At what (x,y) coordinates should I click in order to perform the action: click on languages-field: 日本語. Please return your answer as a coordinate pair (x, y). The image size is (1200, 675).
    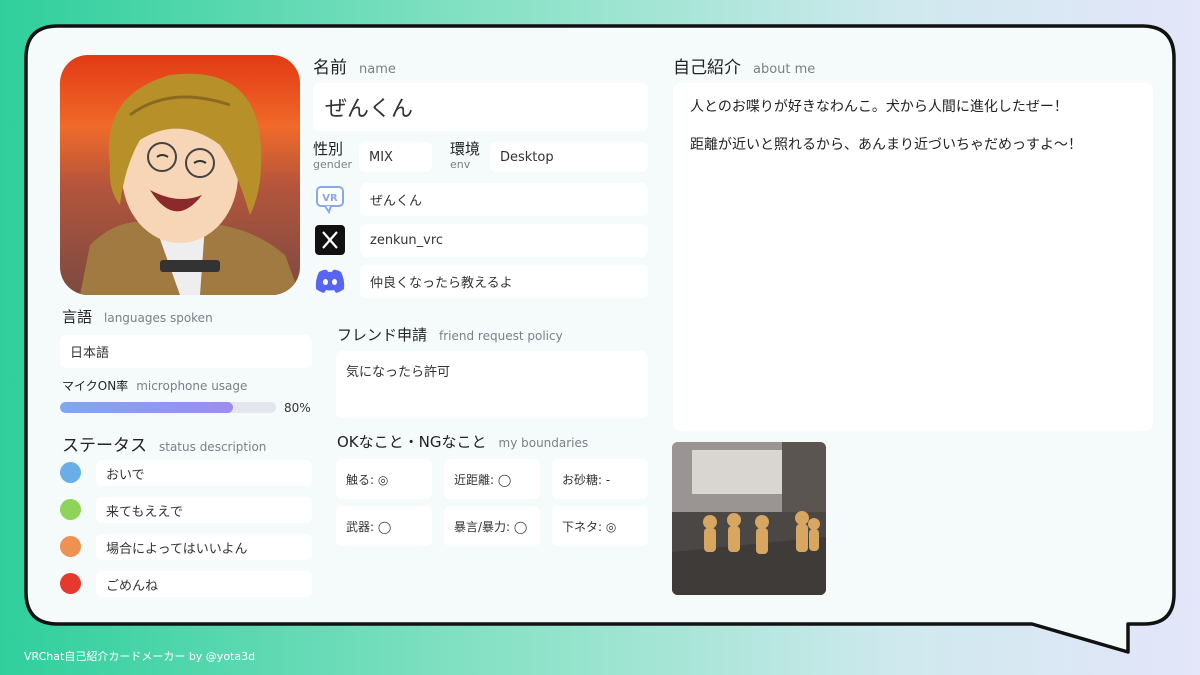
    Looking at the image, I should click on (186, 351).